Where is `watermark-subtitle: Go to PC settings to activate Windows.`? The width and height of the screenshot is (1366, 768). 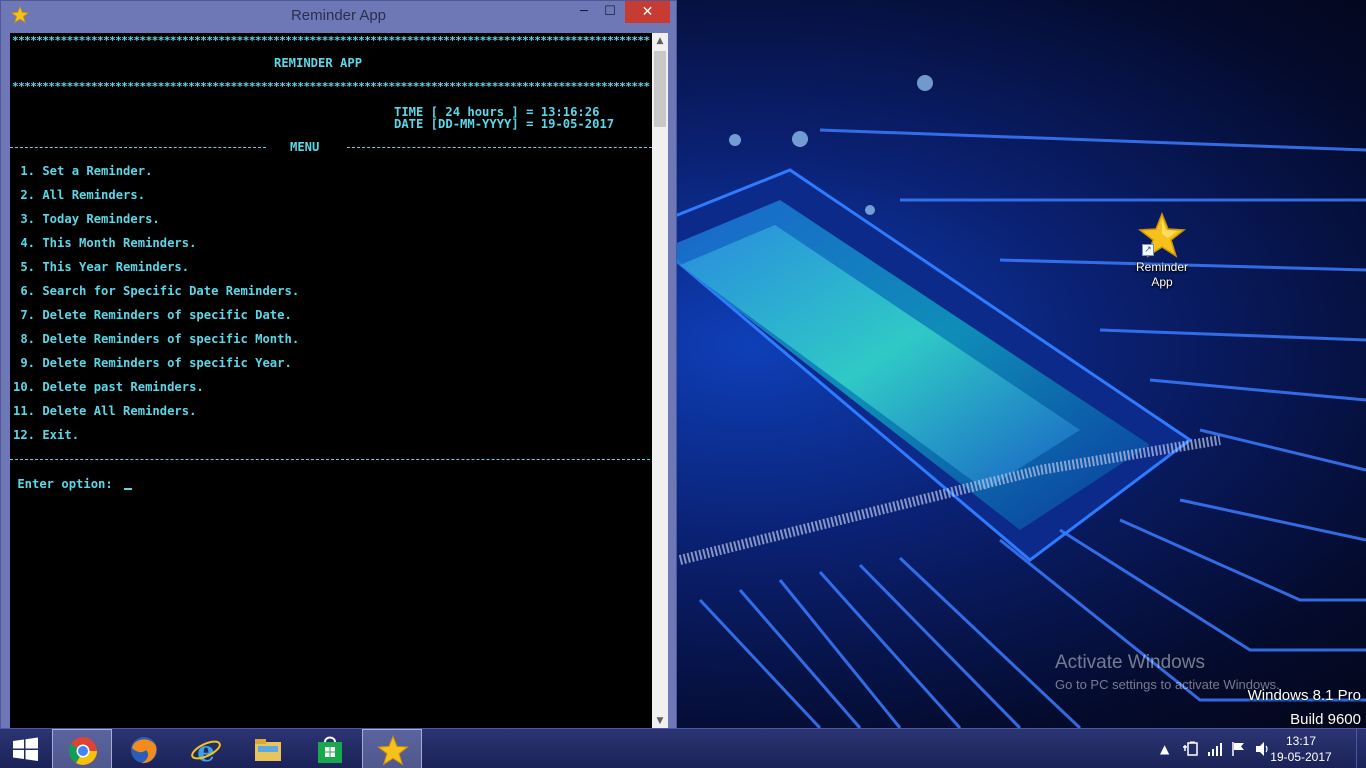
watermark-subtitle: Go to PC settings to activate Windows. is located at coordinates (1167, 684).